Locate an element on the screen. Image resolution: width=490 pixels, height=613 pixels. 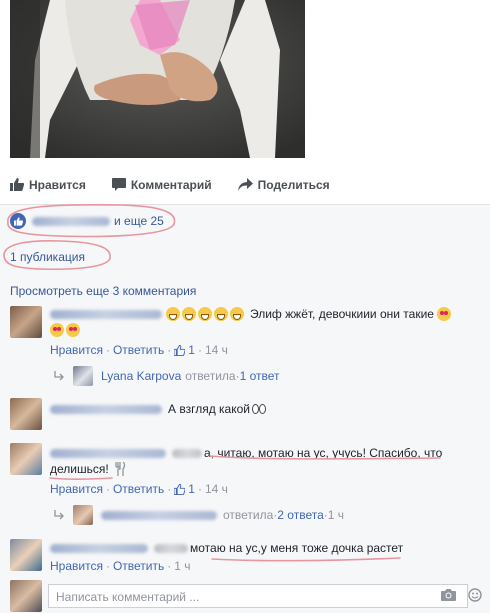
comment-text-wrap is located at coordinates (66, 330).